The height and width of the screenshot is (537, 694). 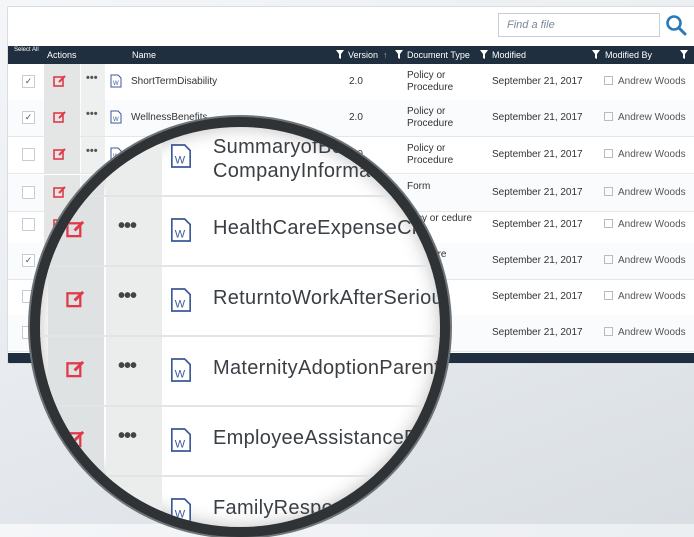 What do you see at coordinates (399, 54) in the screenshot?
I see `version-filter-icon` at bounding box center [399, 54].